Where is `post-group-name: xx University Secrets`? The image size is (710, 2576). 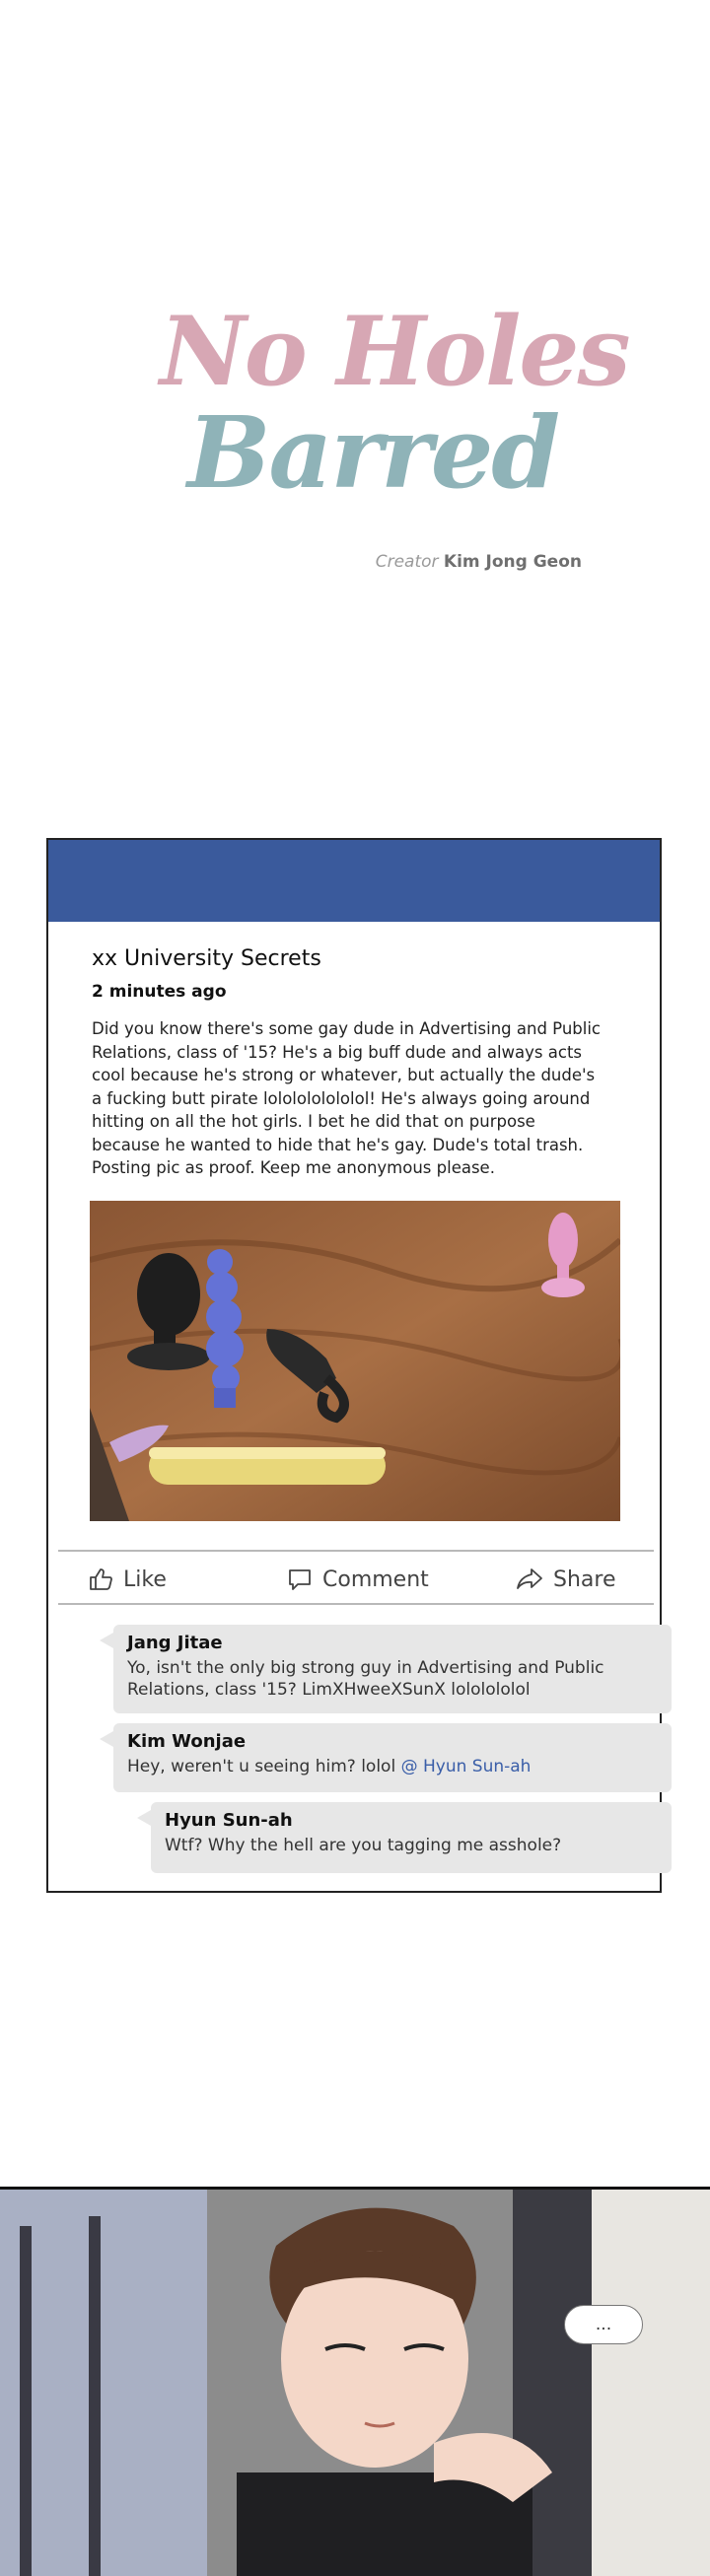 post-group-name: xx University Secrets is located at coordinates (206, 959).